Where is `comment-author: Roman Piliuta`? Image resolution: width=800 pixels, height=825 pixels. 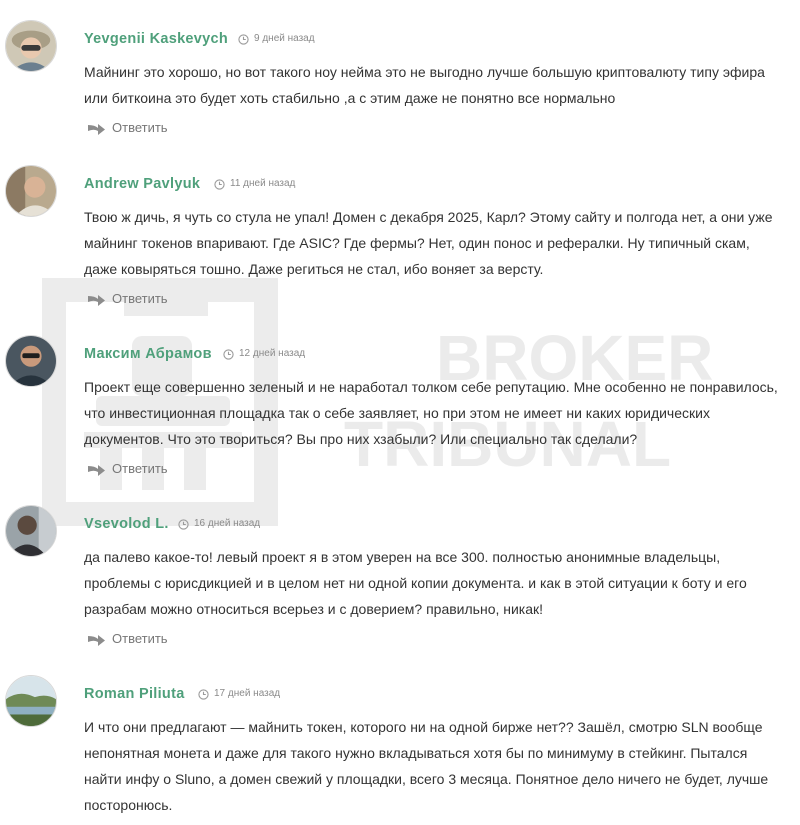 comment-author: Roman Piliuta is located at coordinates (134, 694).